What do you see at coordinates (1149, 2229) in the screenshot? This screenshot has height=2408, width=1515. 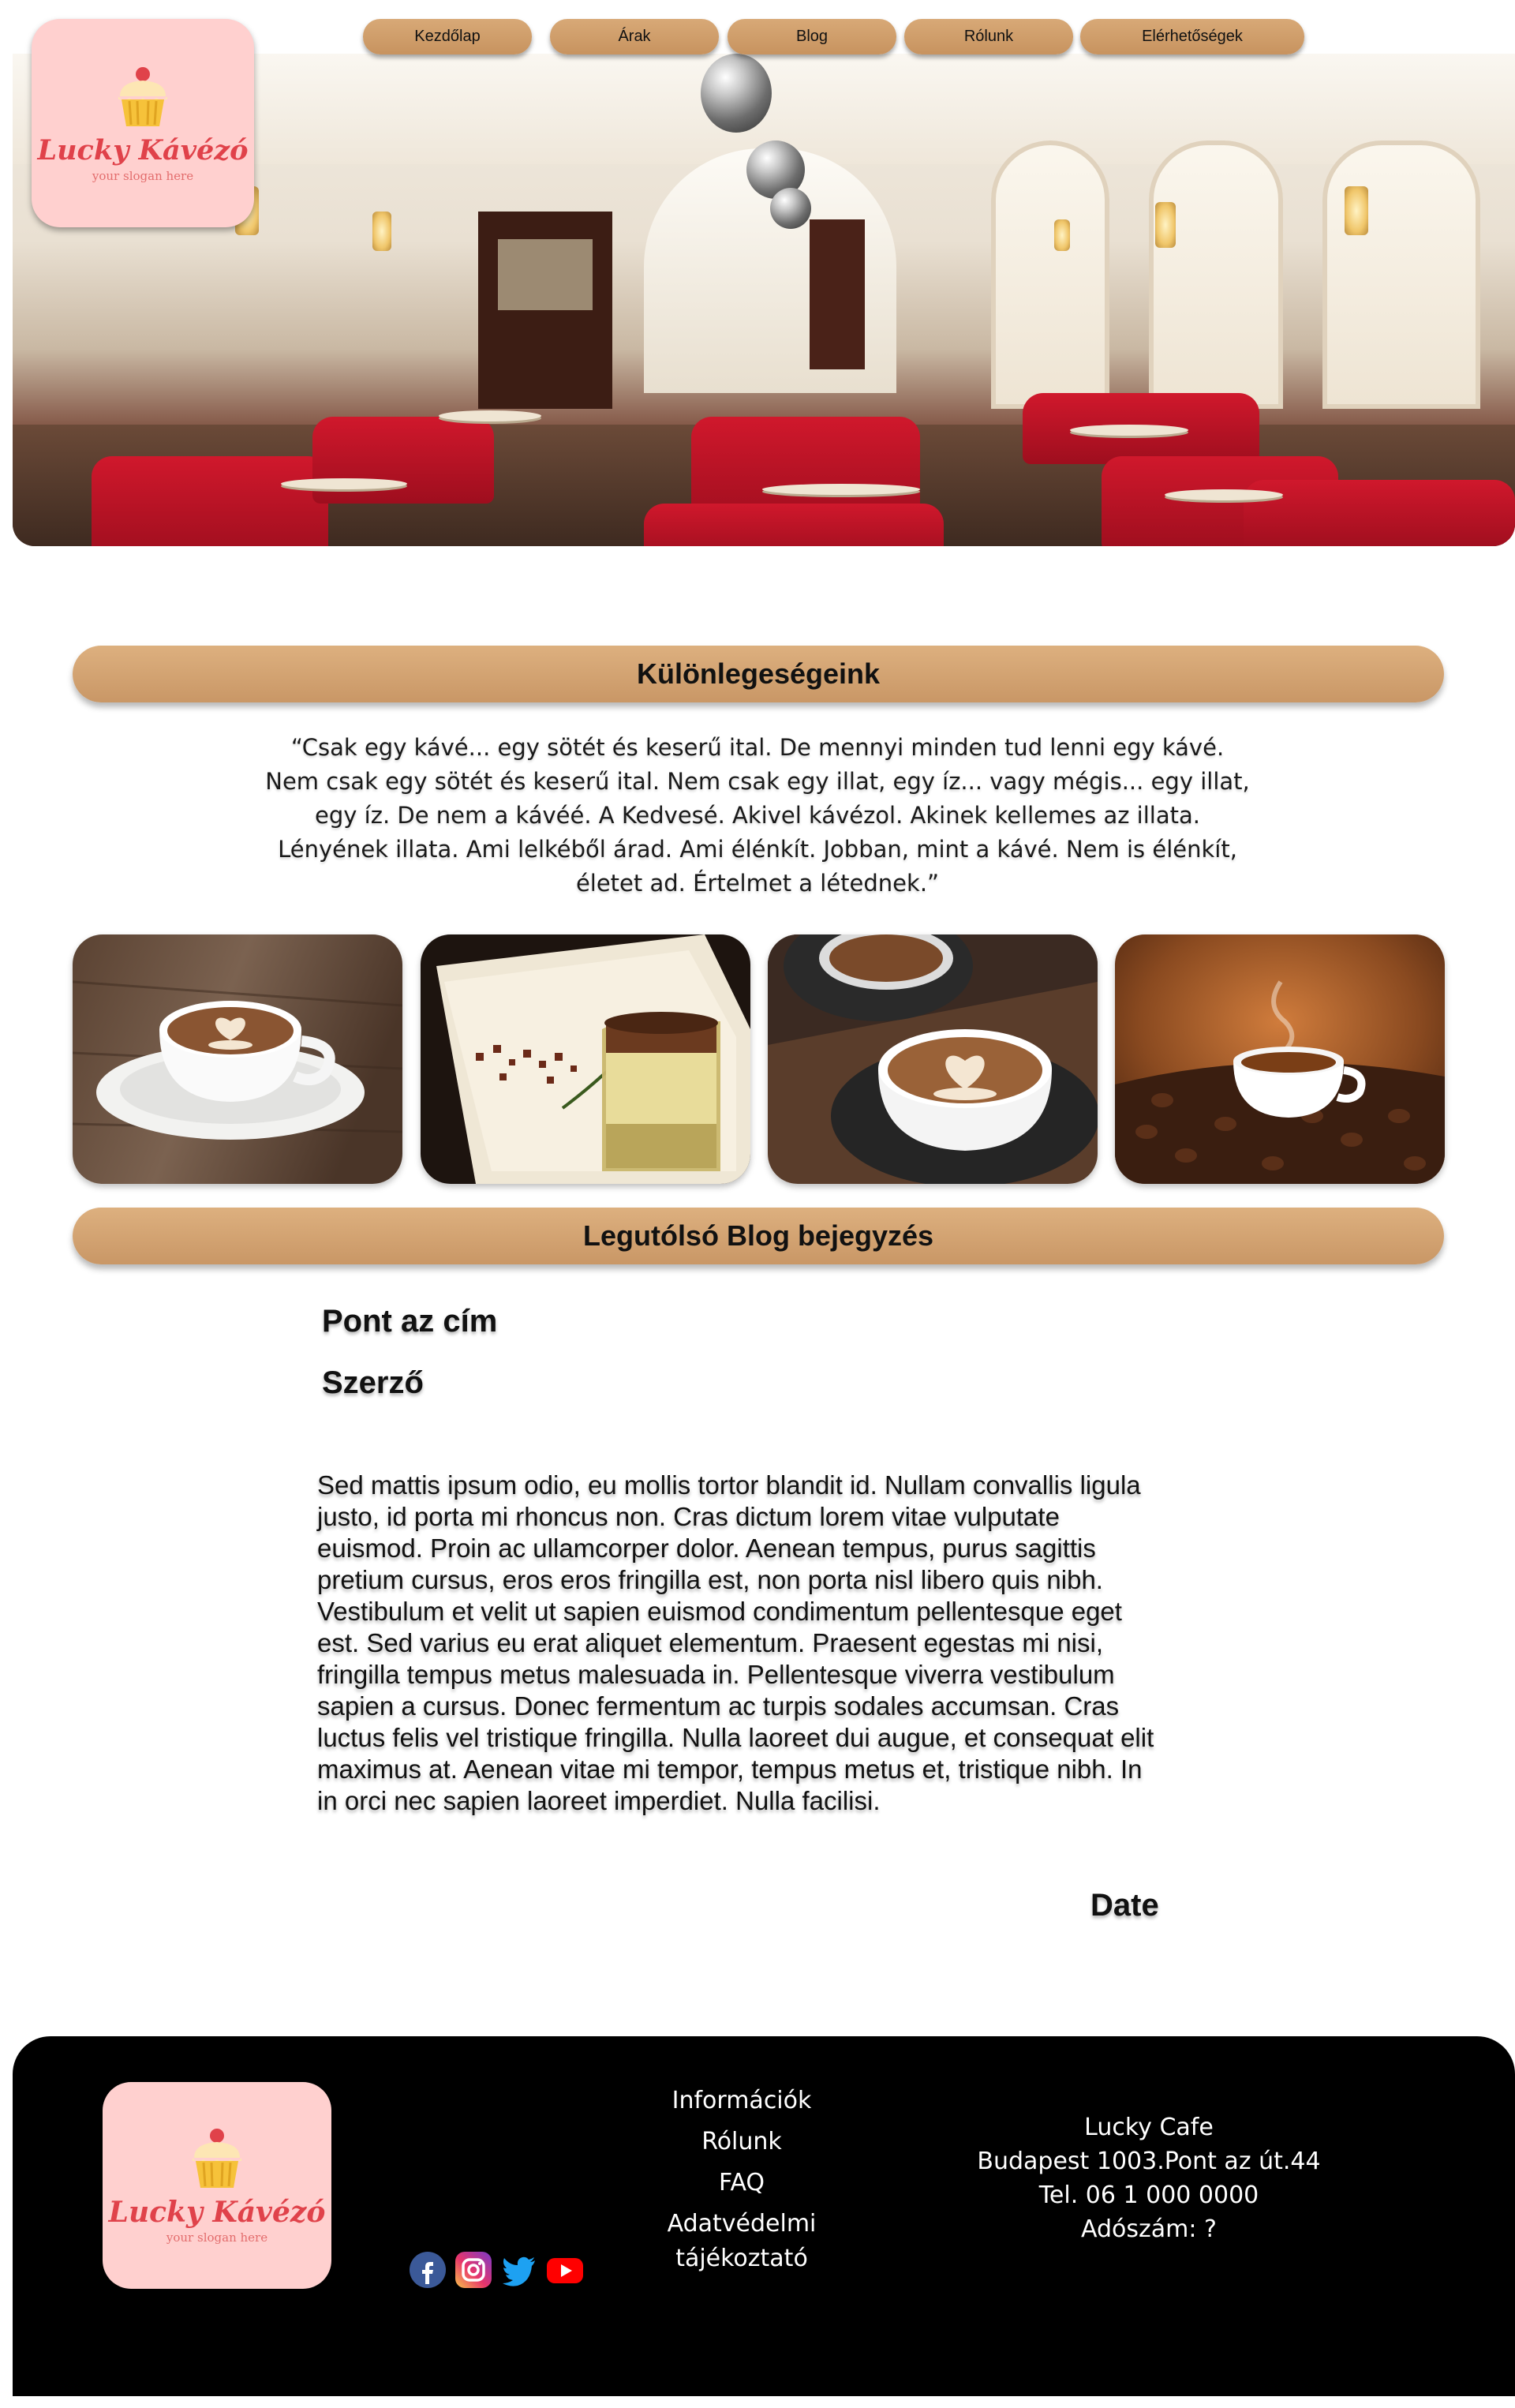 I see `contact-tax-id: Adószám: ?` at bounding box center [1149, 2229].